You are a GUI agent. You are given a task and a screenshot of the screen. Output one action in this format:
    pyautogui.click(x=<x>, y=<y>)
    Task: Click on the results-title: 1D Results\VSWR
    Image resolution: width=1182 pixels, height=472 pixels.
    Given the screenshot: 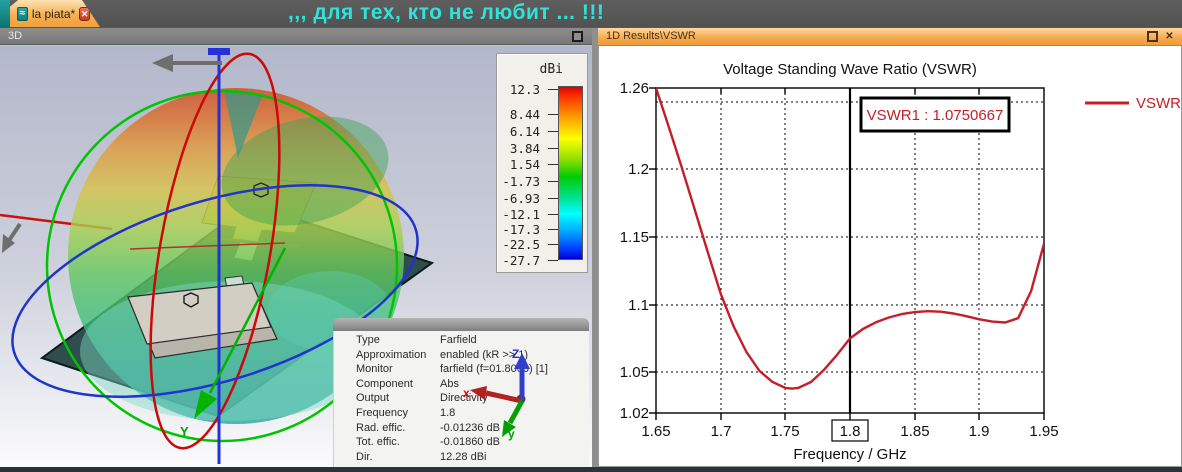 What is the action you would take?
    pyautogui.click(x=651, y=36)
    